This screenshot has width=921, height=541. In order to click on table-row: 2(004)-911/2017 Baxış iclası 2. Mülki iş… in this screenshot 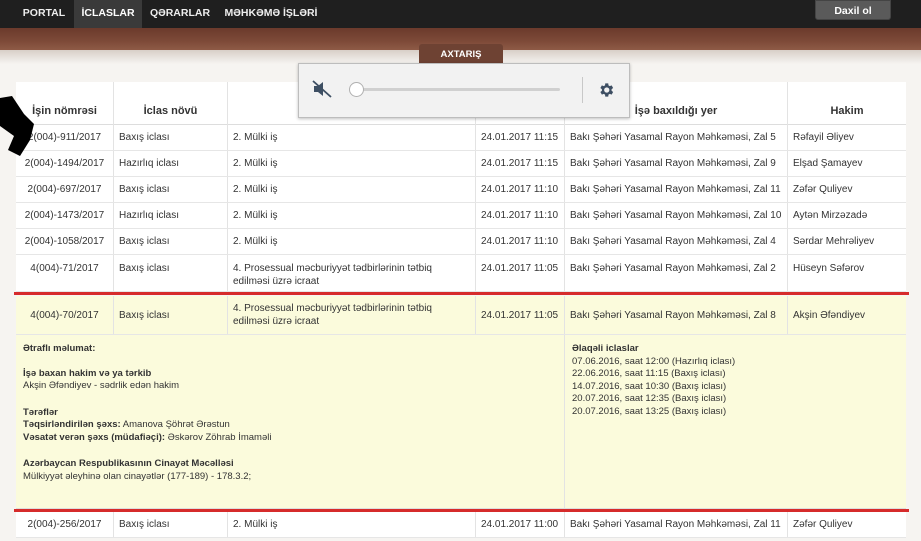, I will do `click(461, 138)`.